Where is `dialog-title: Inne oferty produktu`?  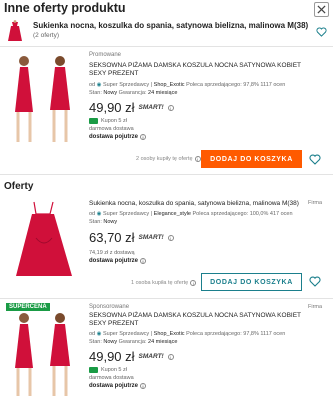 dialog-title: Inne oferty produktu is located at coordinates (65, 8).